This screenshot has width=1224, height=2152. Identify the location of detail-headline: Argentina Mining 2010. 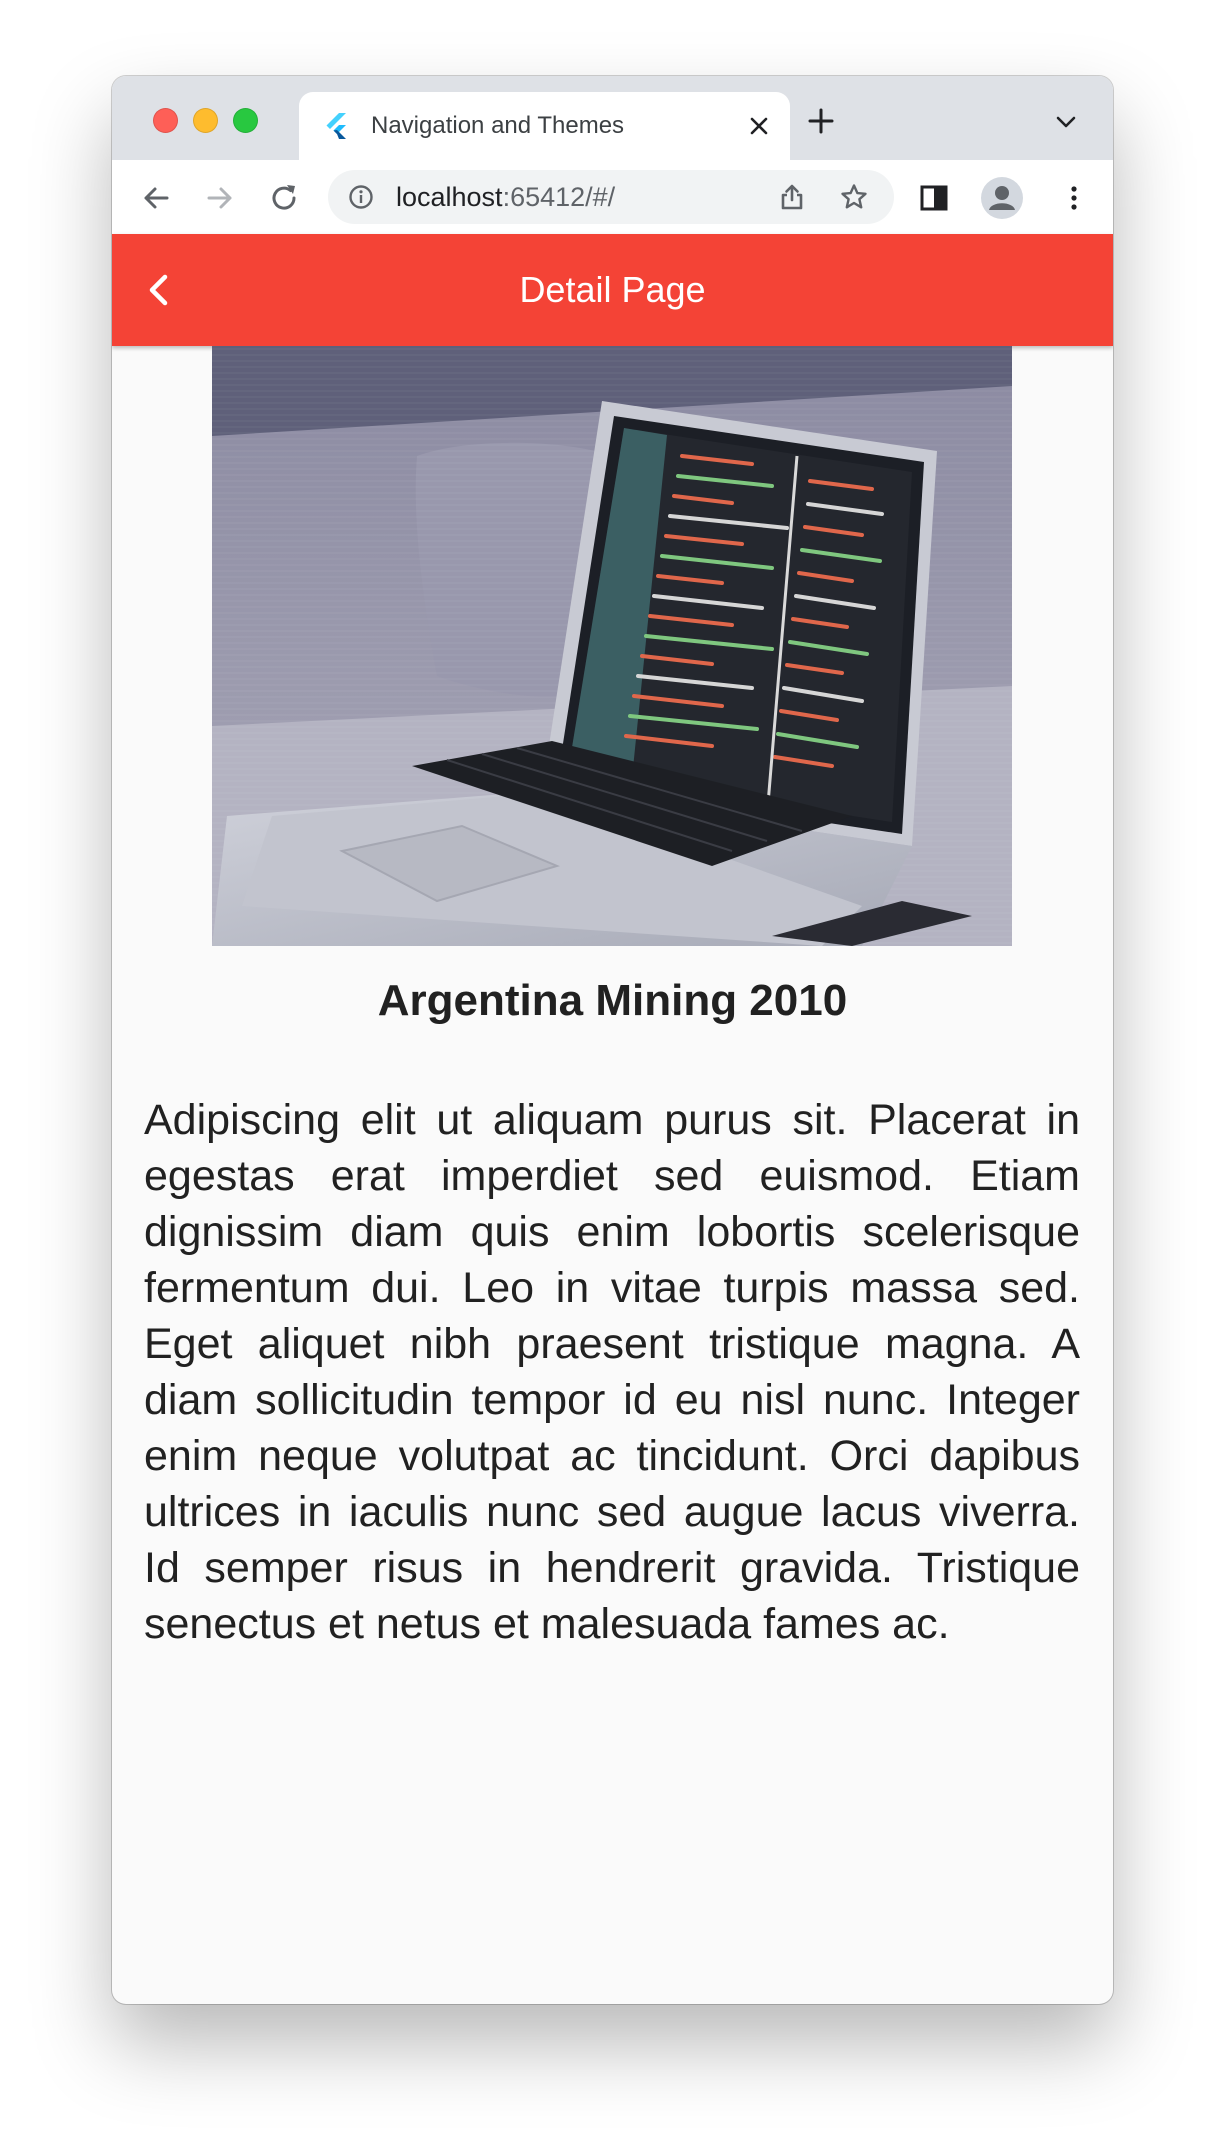
(612, 1000).